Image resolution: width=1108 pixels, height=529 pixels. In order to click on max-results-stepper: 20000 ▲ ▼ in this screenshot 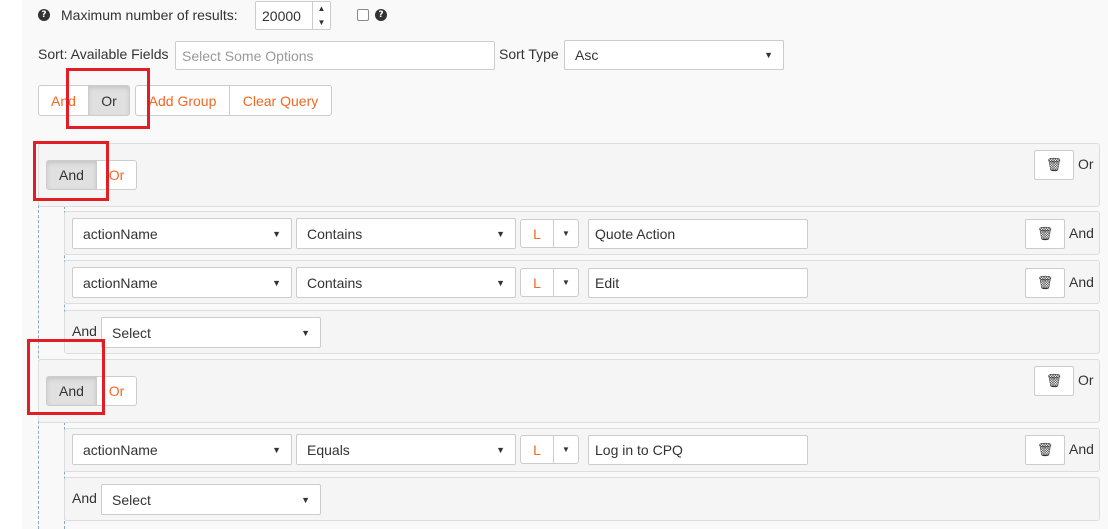, I will do `click(293, 15)`.